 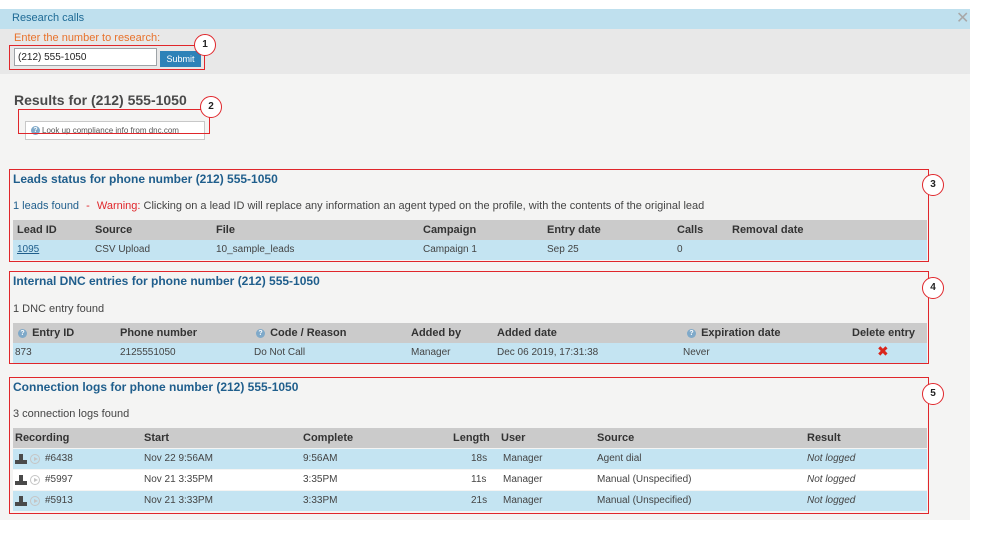 What do you see at coordinates (933, 185) in the screenshot?
I see `callout-number-3: 3` at bounding box center [933, 185].